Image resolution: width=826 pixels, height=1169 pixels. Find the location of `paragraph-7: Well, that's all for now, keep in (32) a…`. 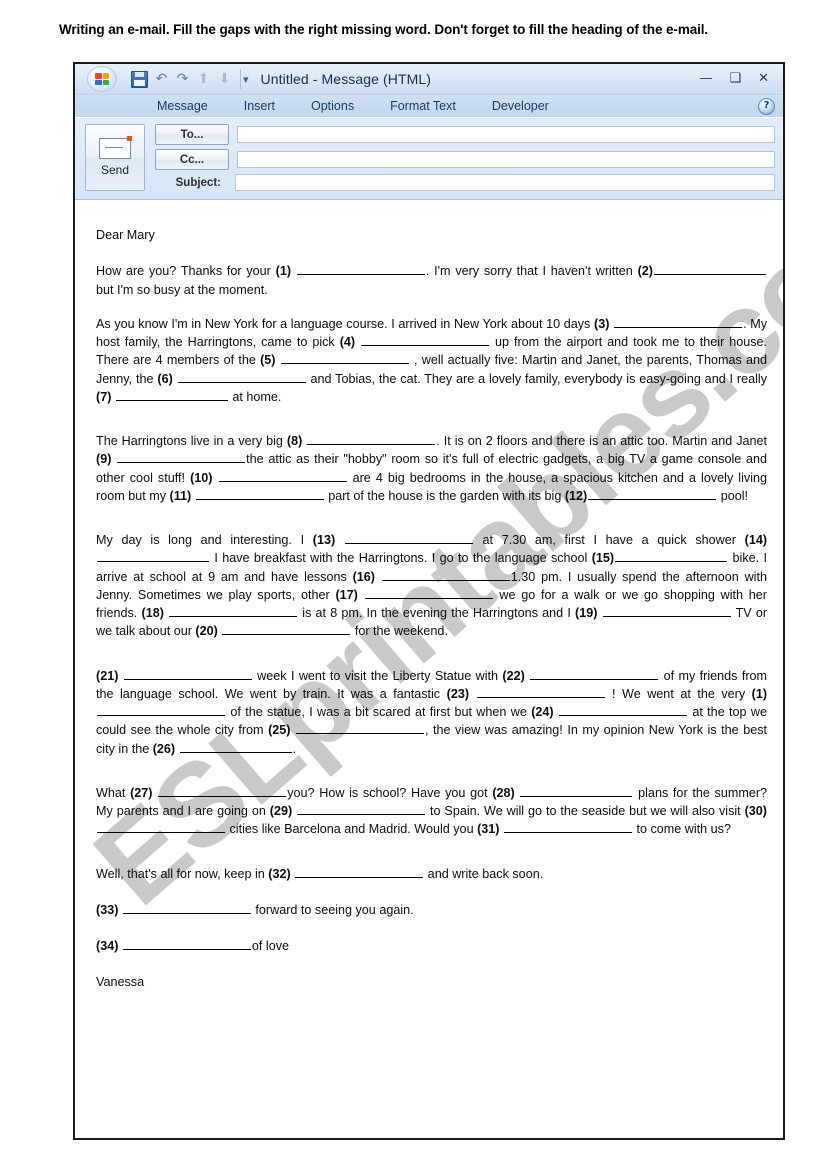

paragraph-7: Well, that's all for now, keep in (32) a… is located at coordinates (431, 874).